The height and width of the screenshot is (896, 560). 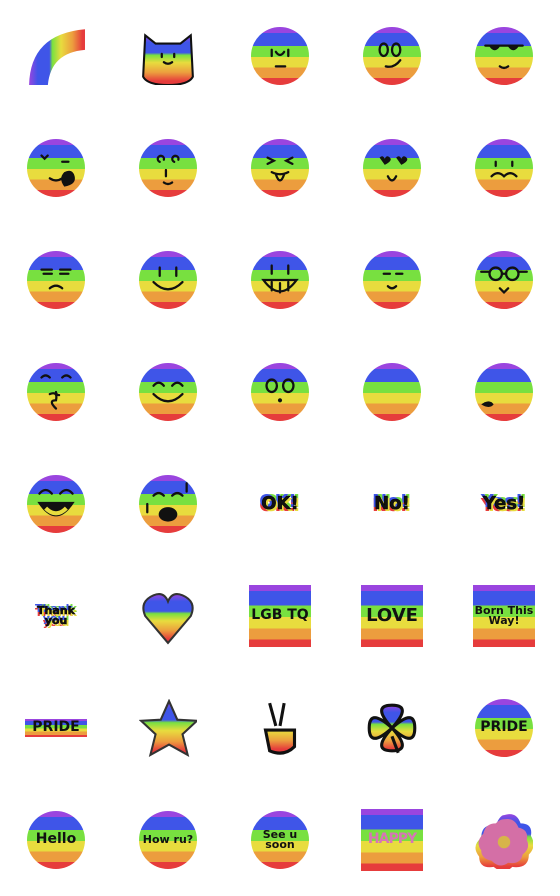 I want to click on cat-face-icon-graphic, so click(x=168, y=59).